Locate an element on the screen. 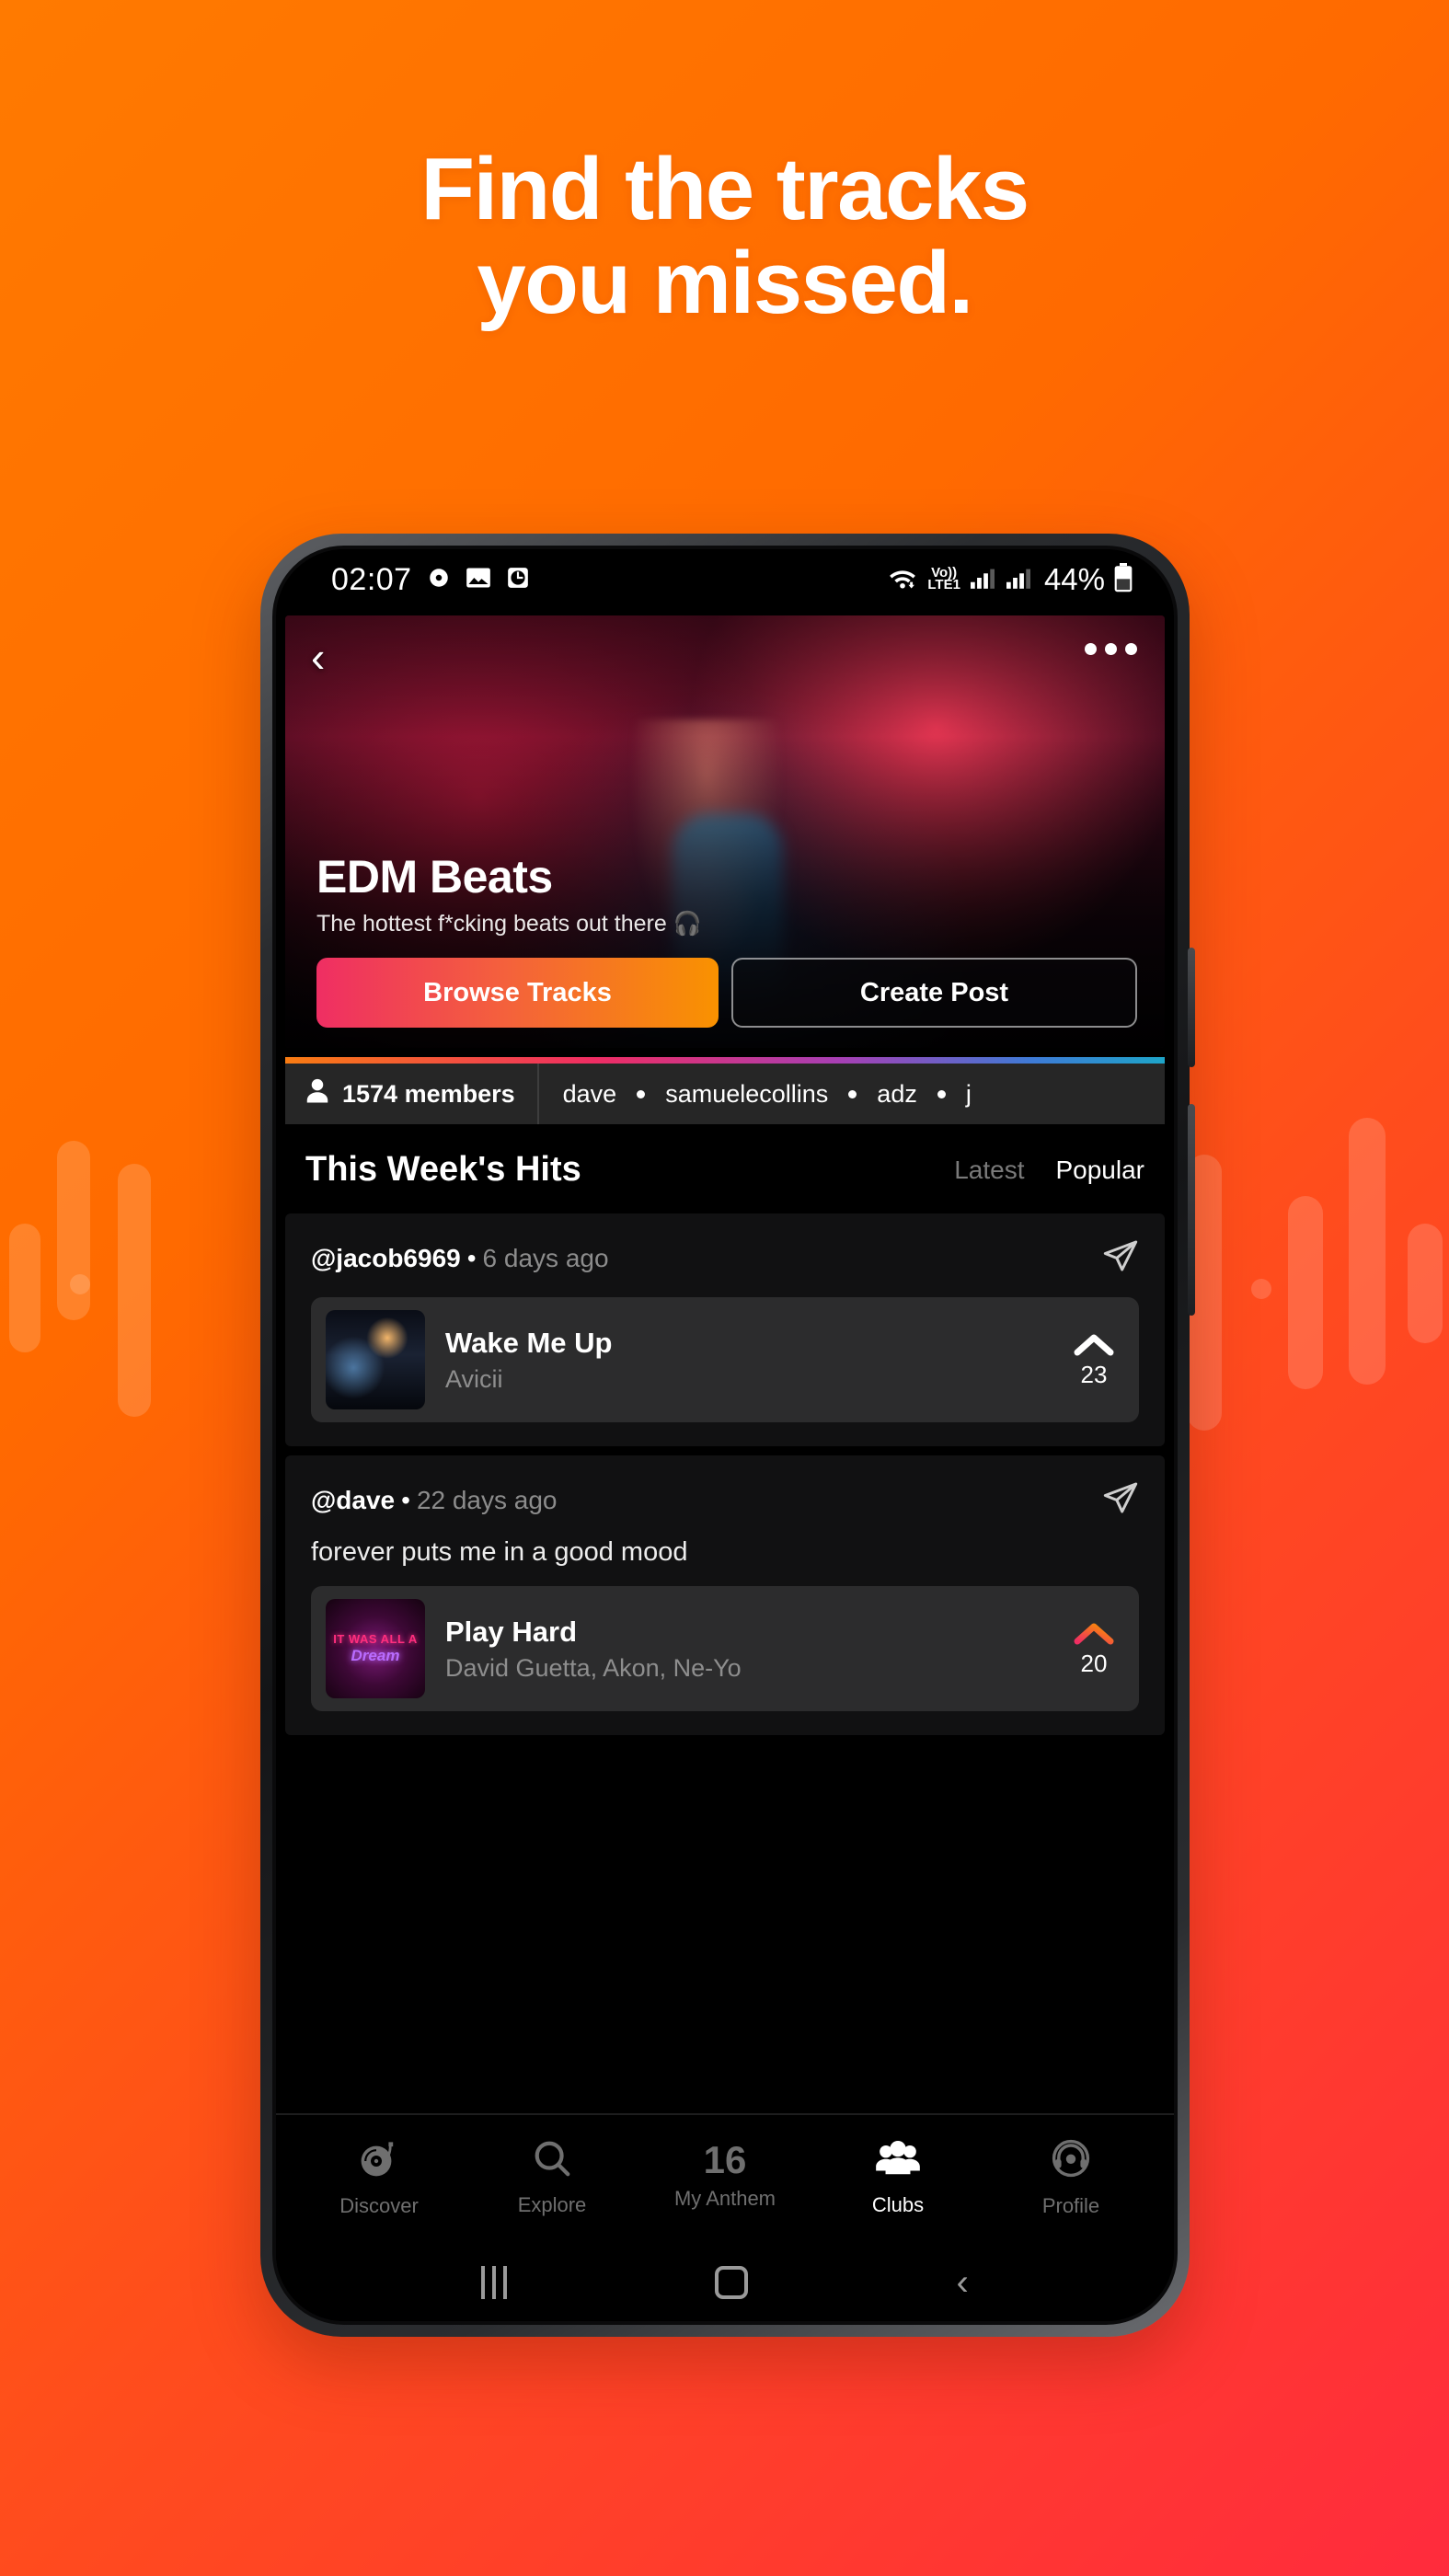 This screenshot has width=1449, height=2576. battery-icon is located at coordinates (1123, 579).